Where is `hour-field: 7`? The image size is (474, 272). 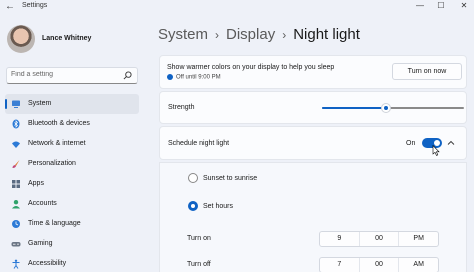 hour-field: 7 is located at coordinates (340, 265).